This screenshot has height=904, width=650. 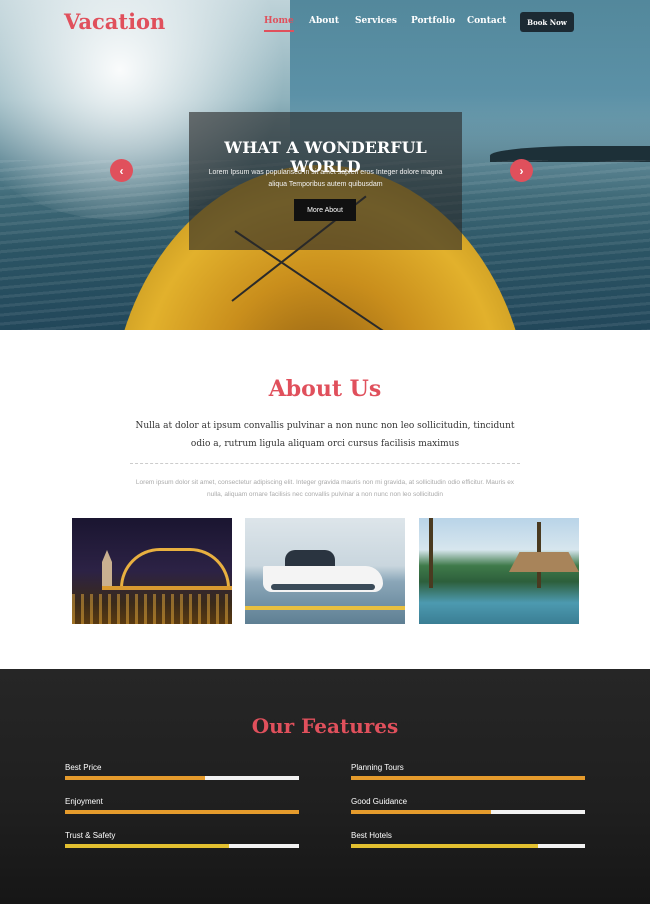 What do you see at coordinates (486, 21) in the screenshot?
I see `nav-contact: Contact` at bounding box center [486, 21].